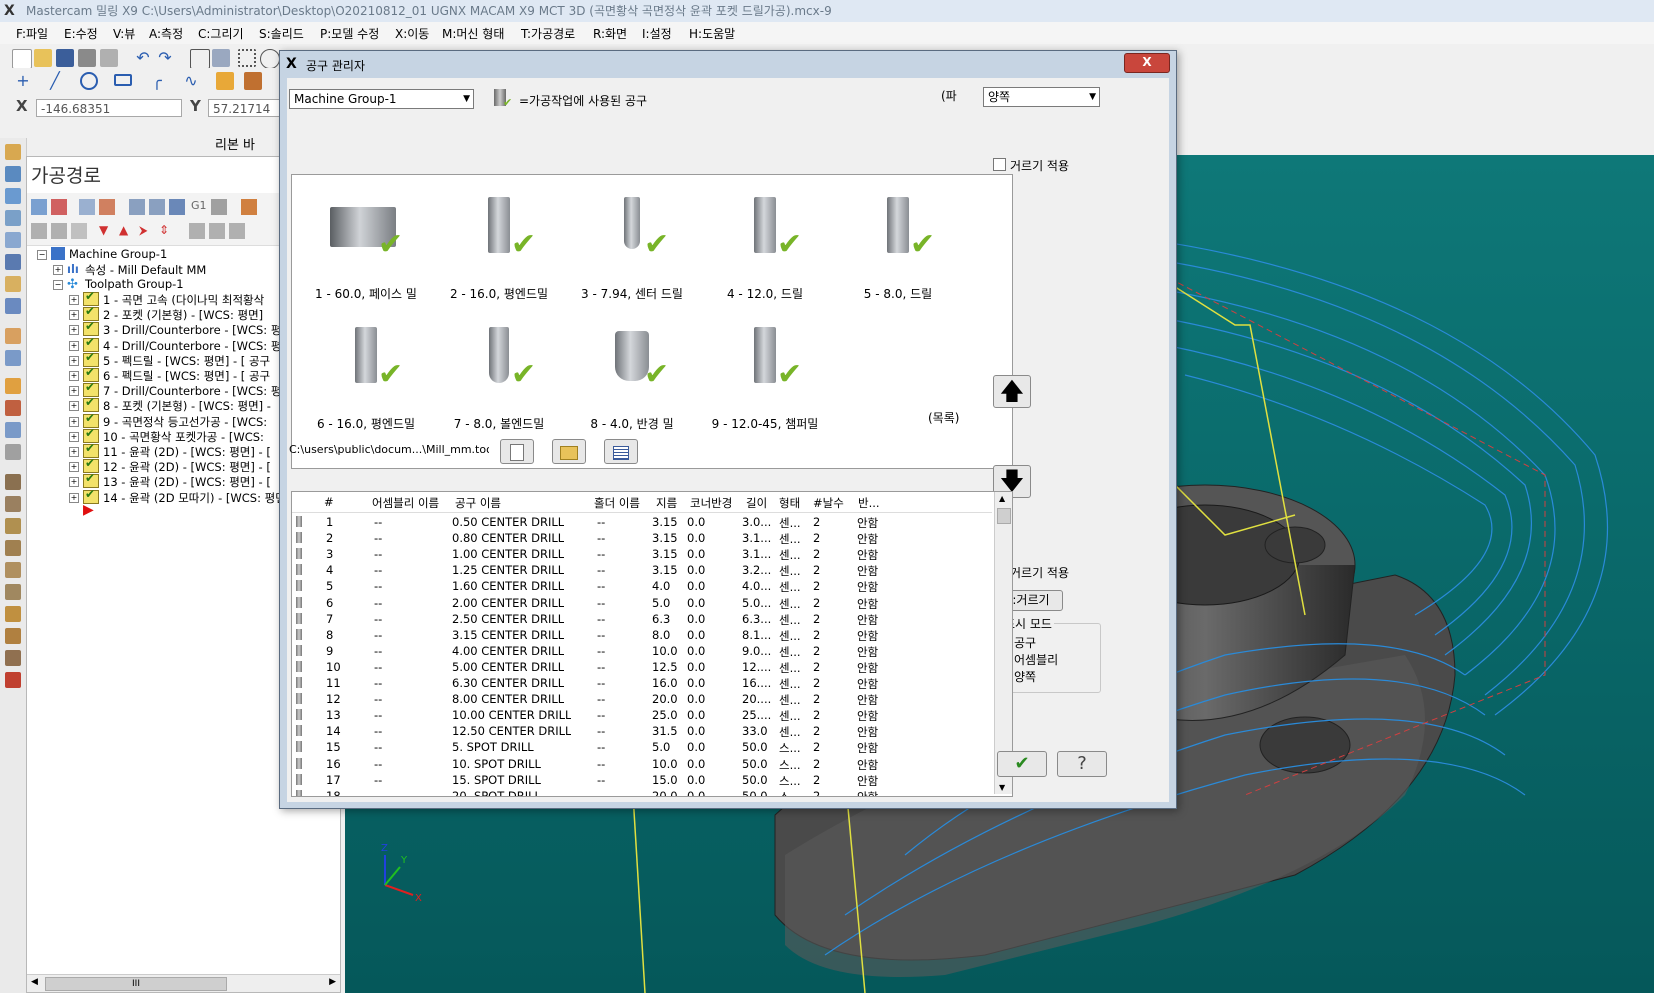 This screenshot has width=1654, height=993. I want to click on col-holder-name: 홀더 이름, so click(617, 503).